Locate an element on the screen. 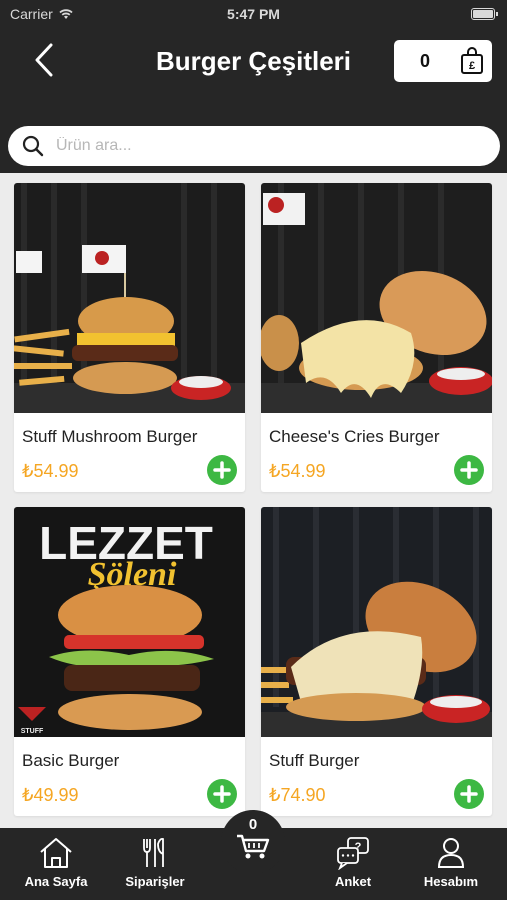 The height and width of the screenshot is (900, 507). product-image-cheeses-cries is located at coordinates (376, 298).